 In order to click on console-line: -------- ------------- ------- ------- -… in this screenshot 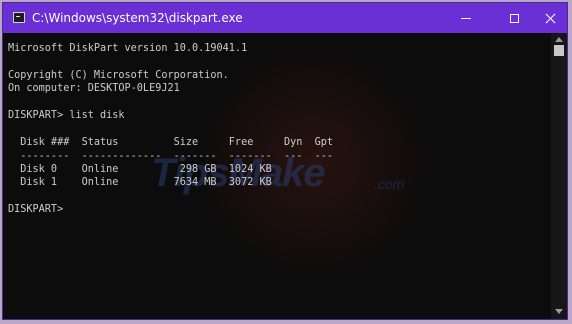, I will do `click(171, 156)`.